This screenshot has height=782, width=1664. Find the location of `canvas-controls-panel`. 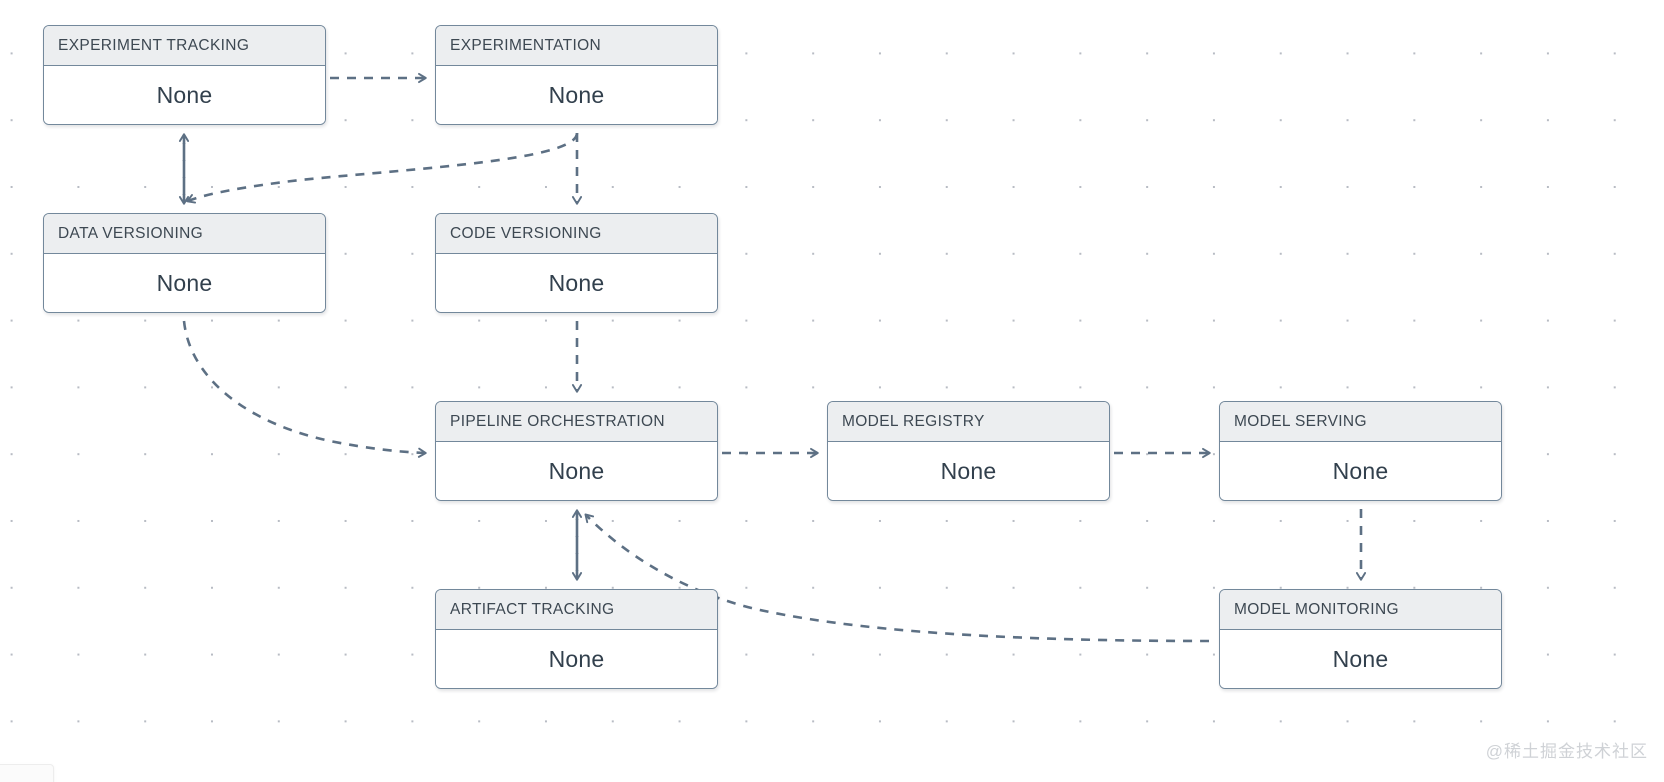

canvas-controls-panel is located at coordinates (27, 773).